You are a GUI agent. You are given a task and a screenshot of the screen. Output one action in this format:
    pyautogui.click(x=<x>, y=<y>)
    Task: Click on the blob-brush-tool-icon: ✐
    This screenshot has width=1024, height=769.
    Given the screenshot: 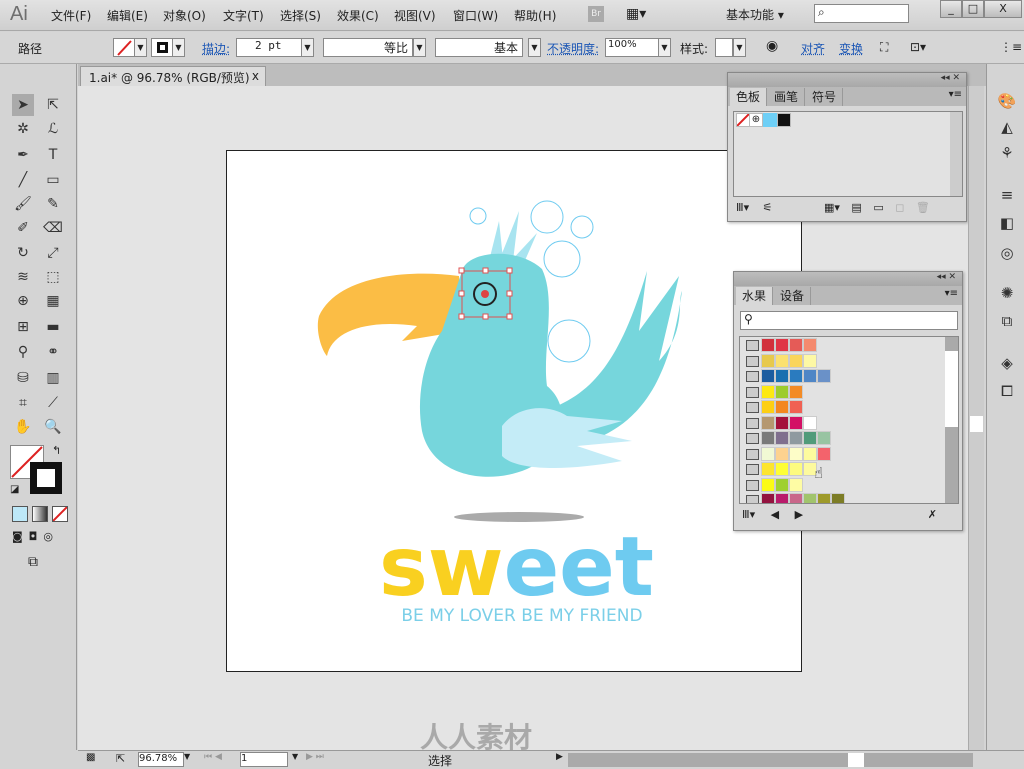 What is the action you would take?
    pyautogui.click(x=23, y=228)
    